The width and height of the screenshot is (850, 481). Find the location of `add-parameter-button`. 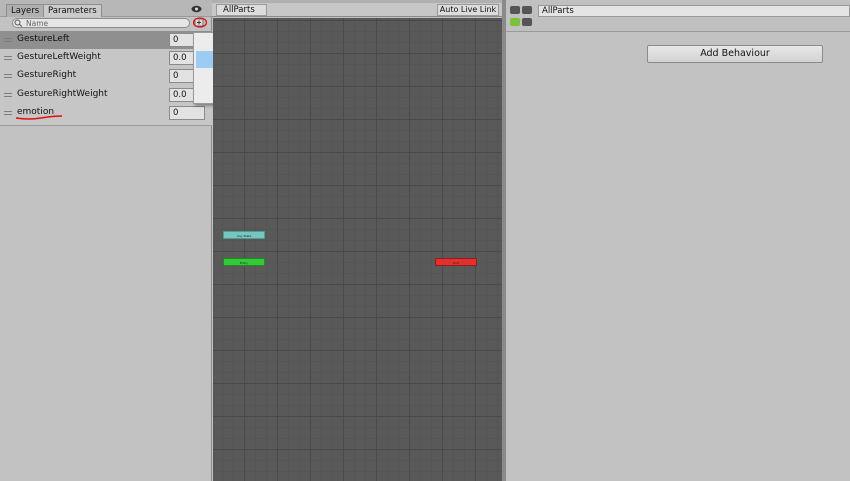

add-parameter-button is located at coordinates (200, 22).